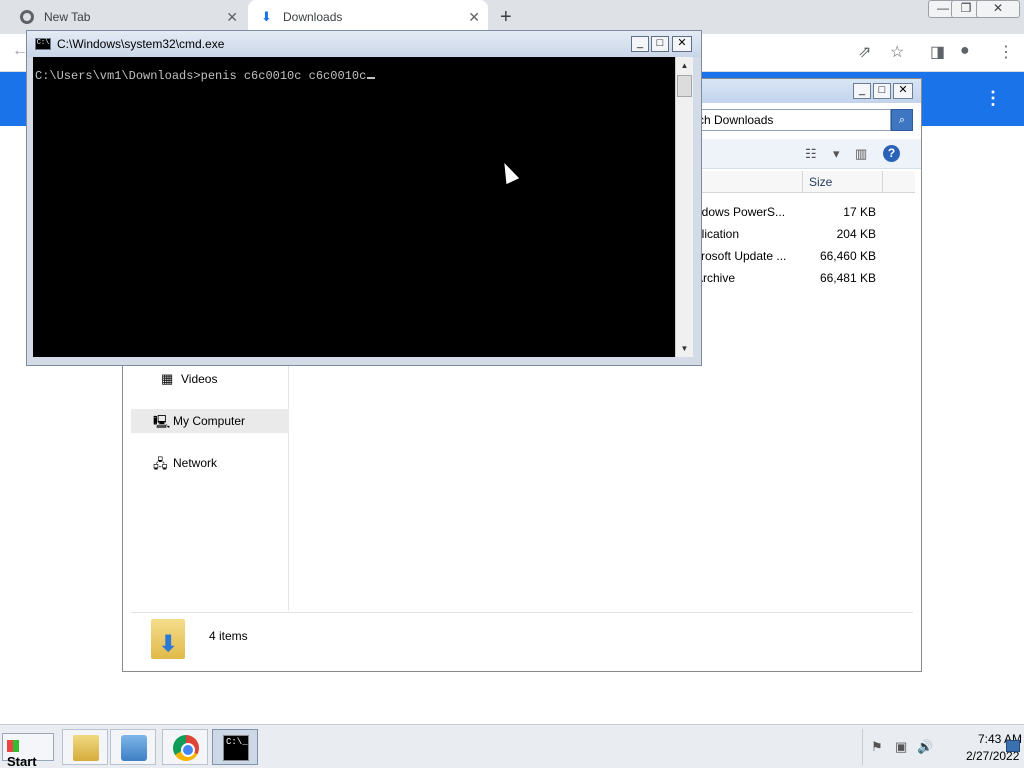  What do you see at coordinates (799, 182) in the screenshot?
I see `column-header: pe Size` at bounding box center [799, 182].